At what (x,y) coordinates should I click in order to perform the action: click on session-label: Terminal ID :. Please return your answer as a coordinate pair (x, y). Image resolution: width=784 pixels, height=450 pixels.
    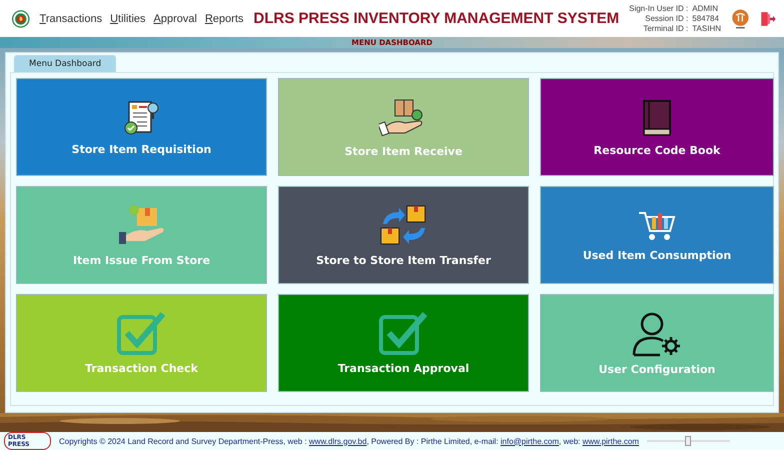
    Looking at the image, I should click on (665, 29).